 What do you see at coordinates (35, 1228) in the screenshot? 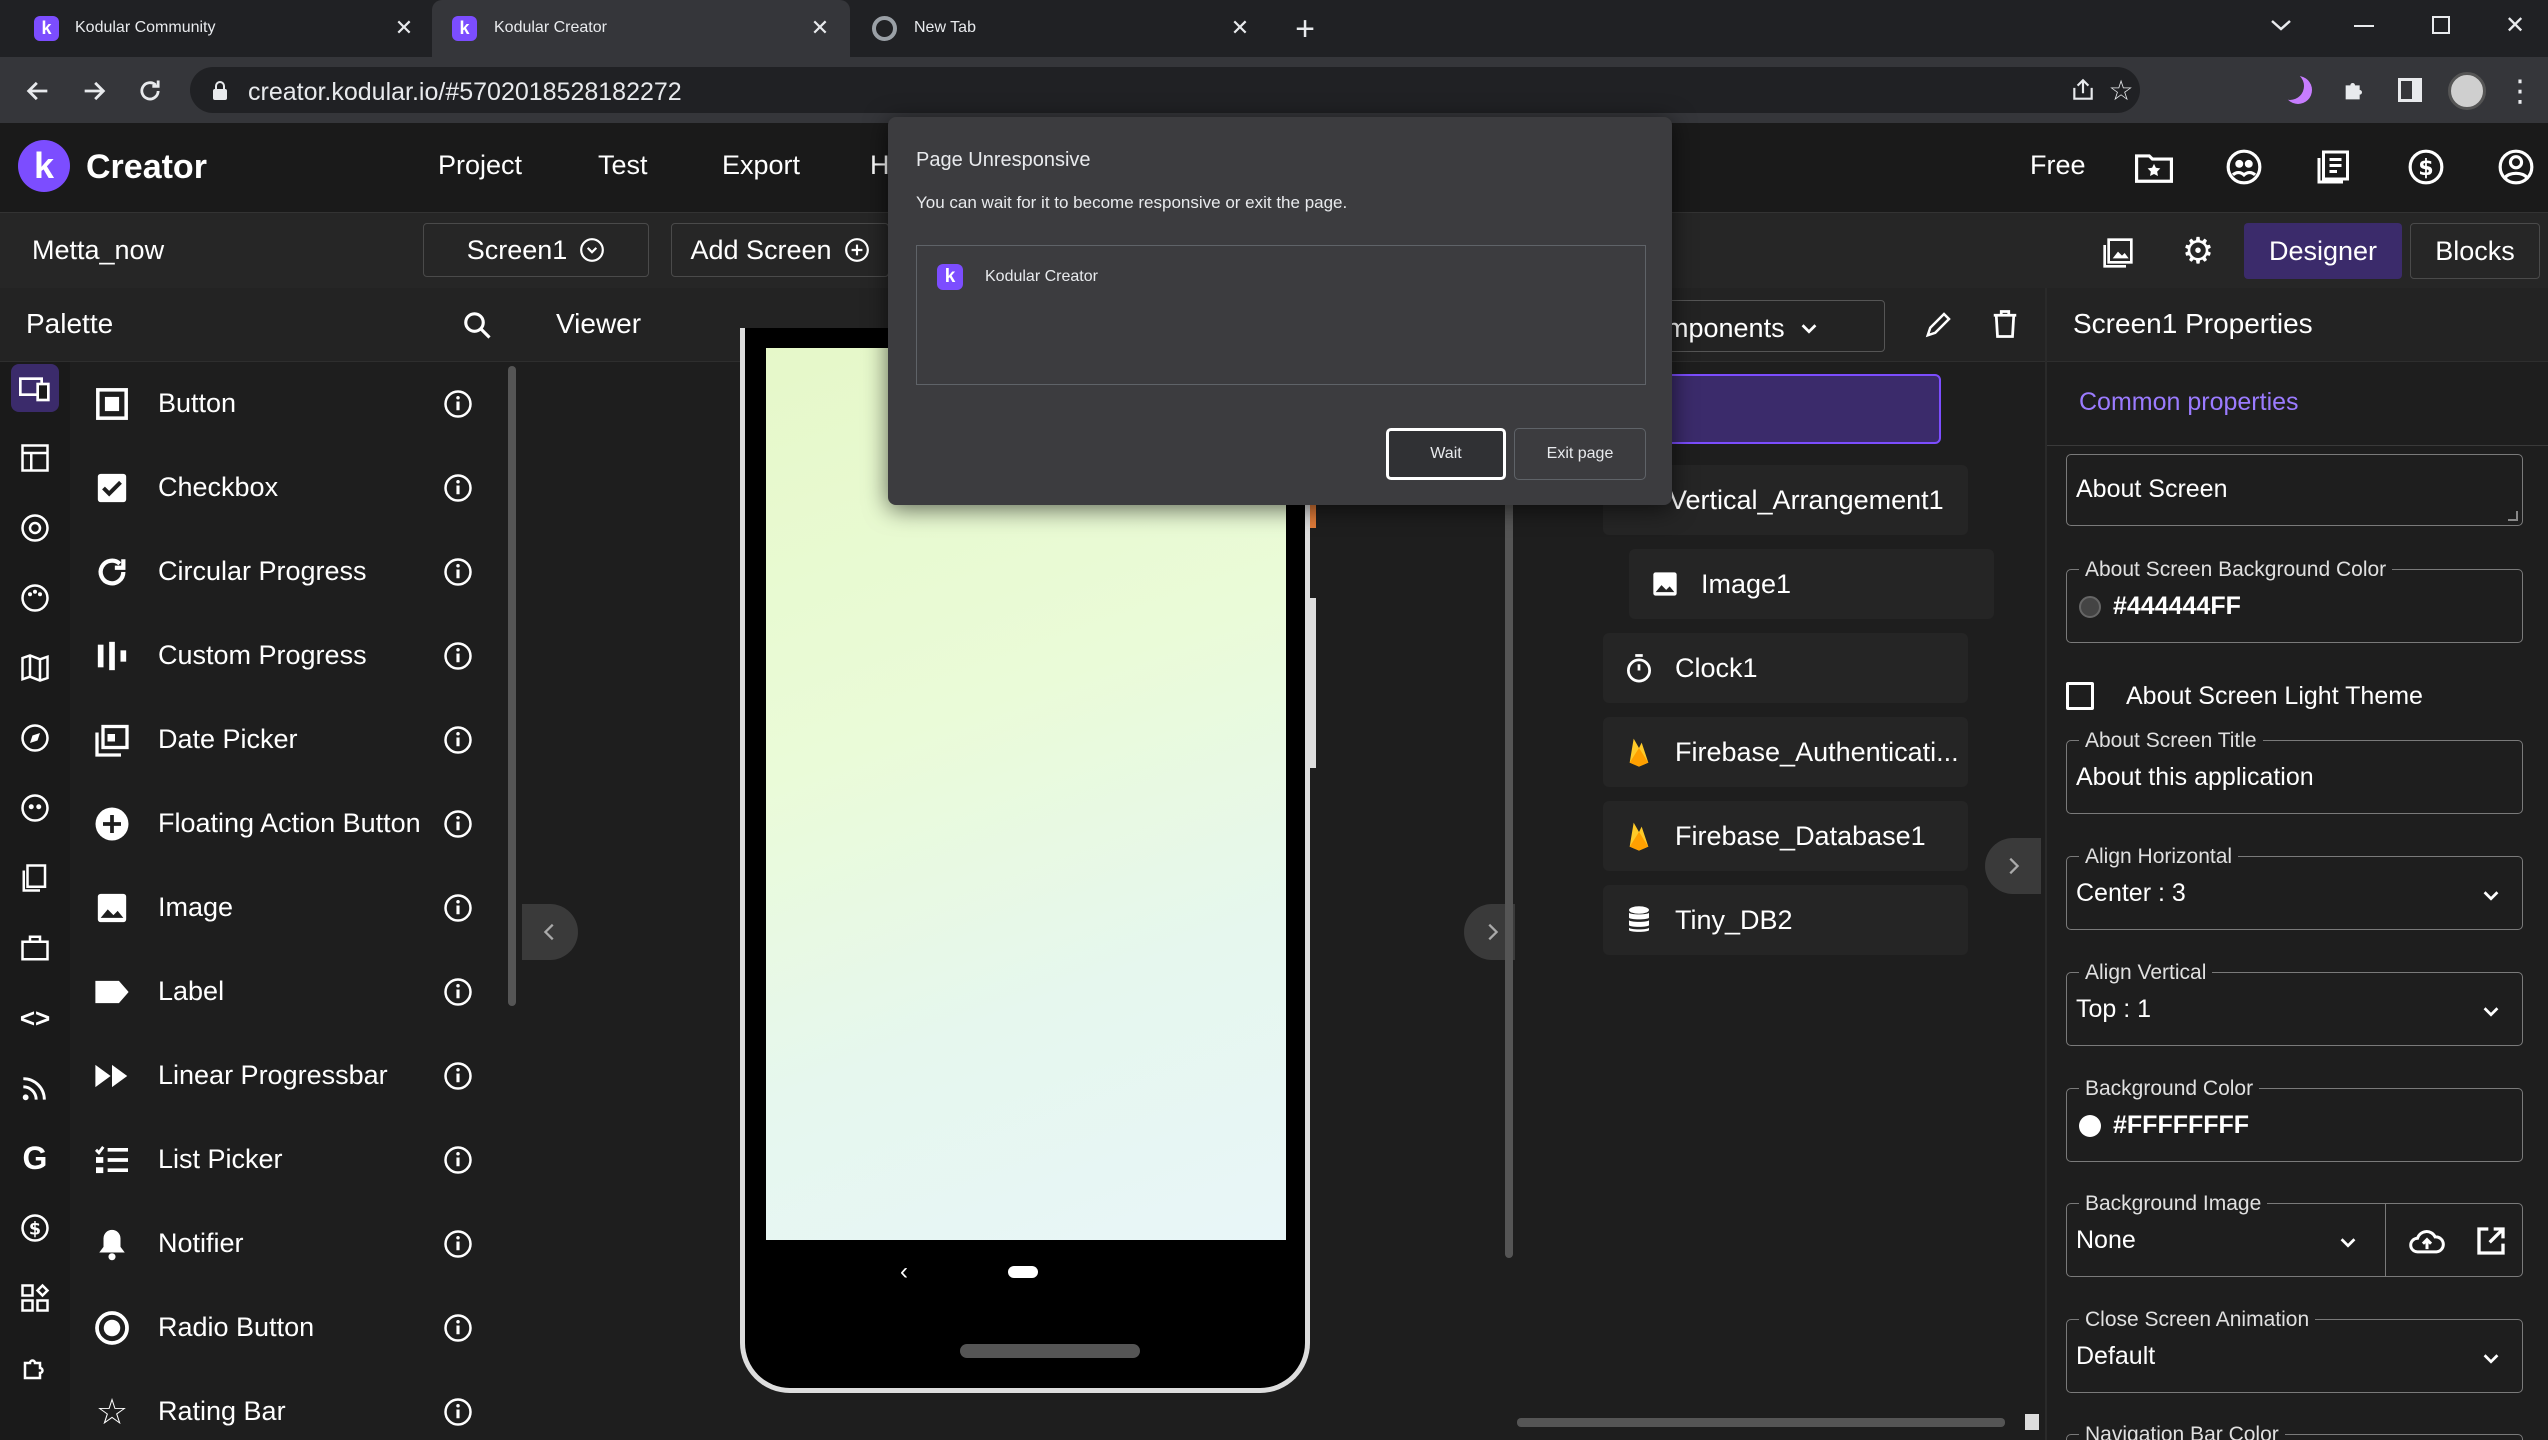
I see `monetization-category-icon: $` at bounding box center [35, 1228].